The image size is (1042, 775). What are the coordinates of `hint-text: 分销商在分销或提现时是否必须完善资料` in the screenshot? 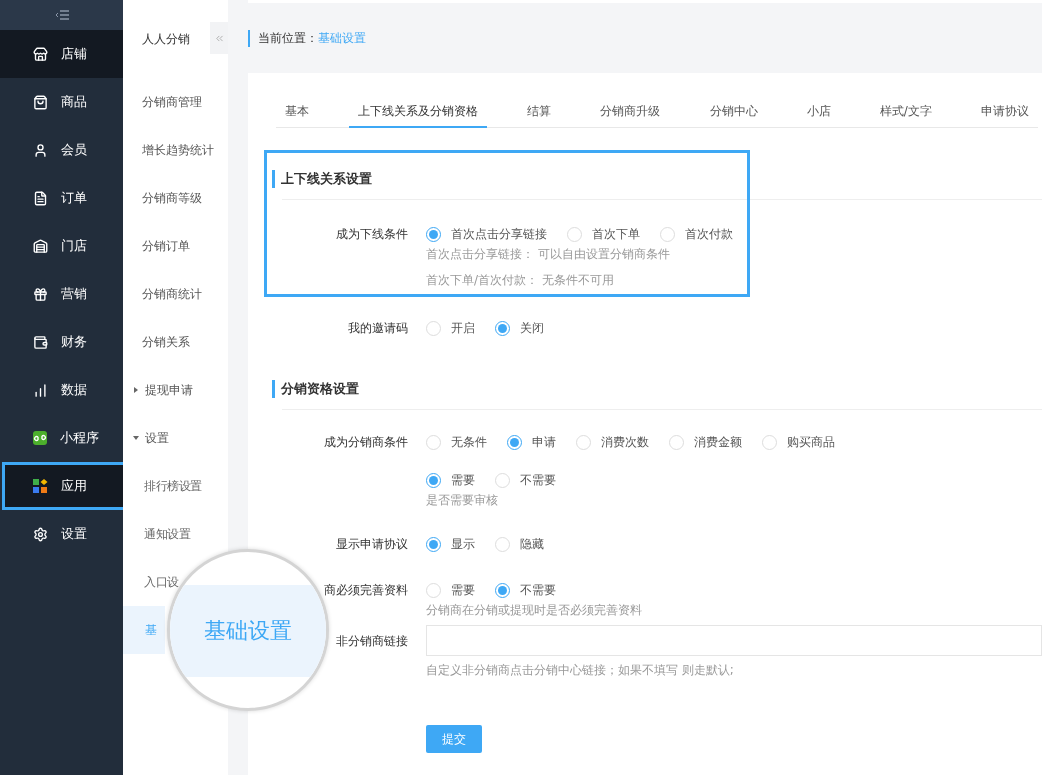 It's located at (534, 610).